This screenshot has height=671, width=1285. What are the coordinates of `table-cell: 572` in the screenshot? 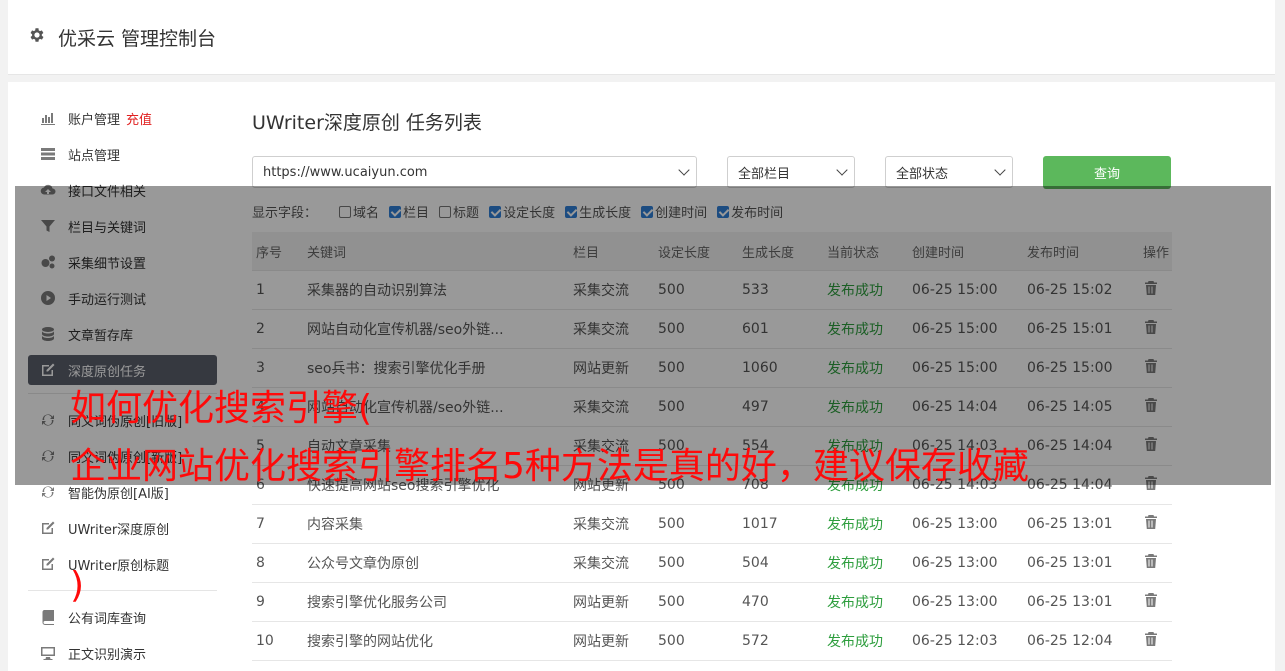 It's located at (755, 641).